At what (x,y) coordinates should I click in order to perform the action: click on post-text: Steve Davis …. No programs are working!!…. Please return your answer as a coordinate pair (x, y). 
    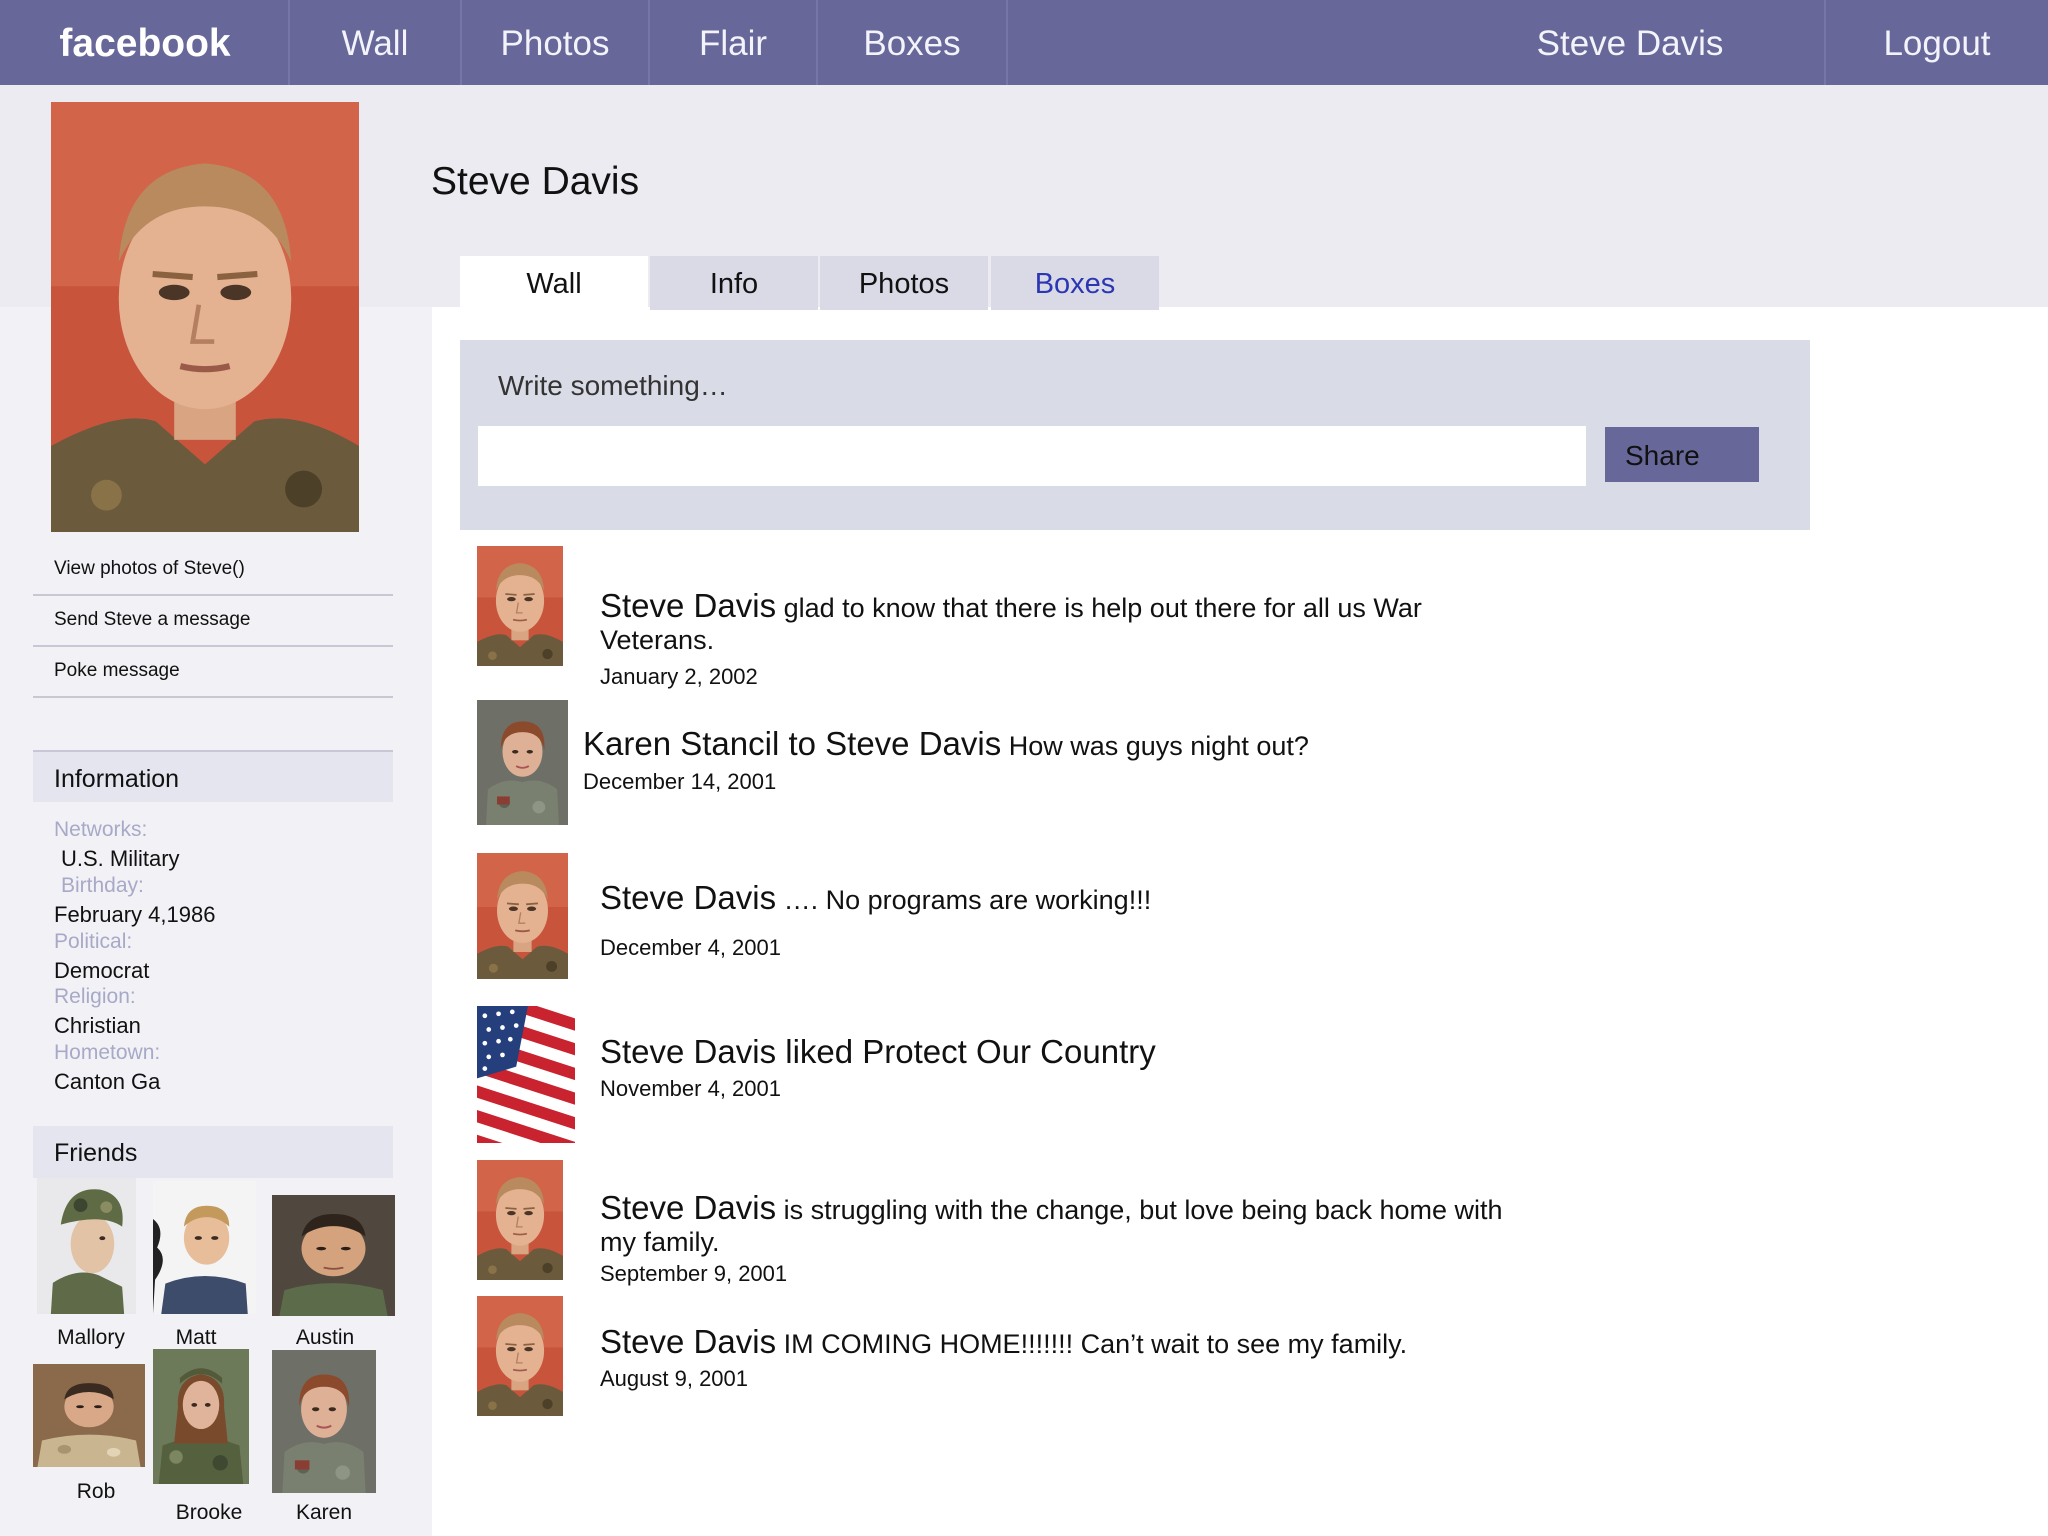
    Looking at the image, I should click on (876, 897).